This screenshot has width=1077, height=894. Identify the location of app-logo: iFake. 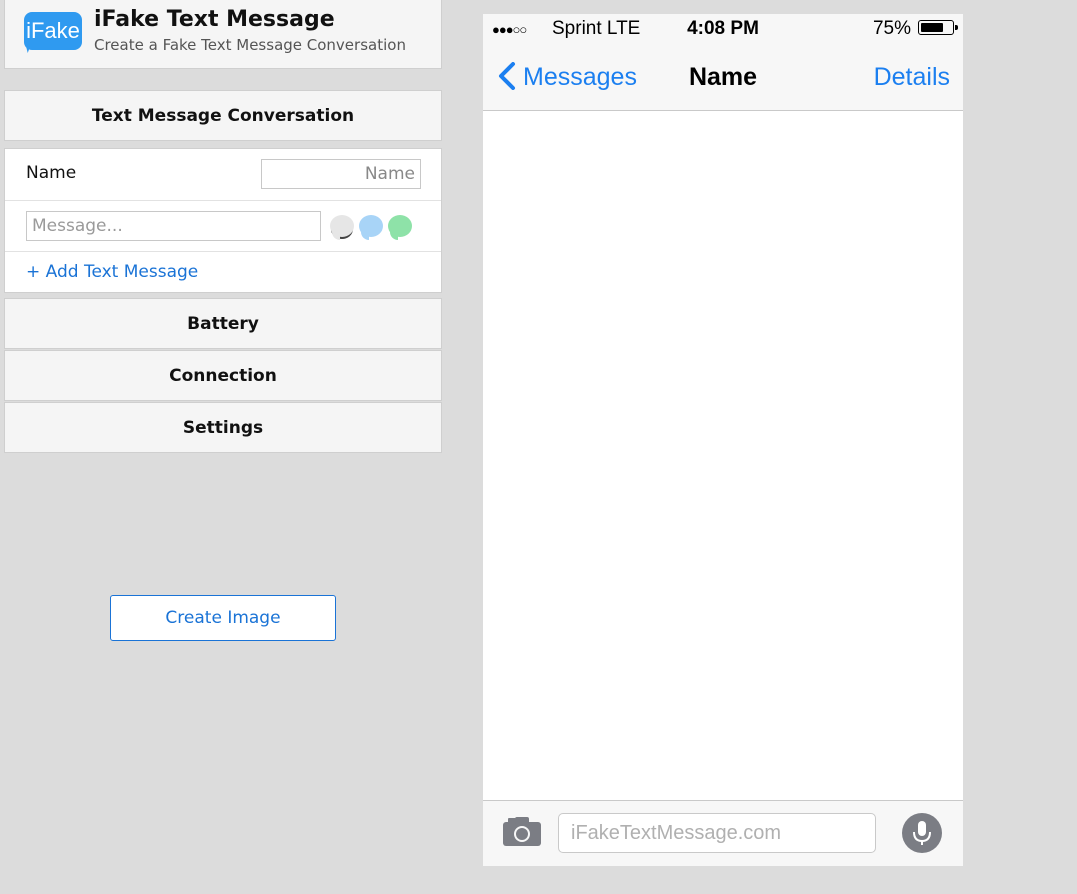
(52, 33).